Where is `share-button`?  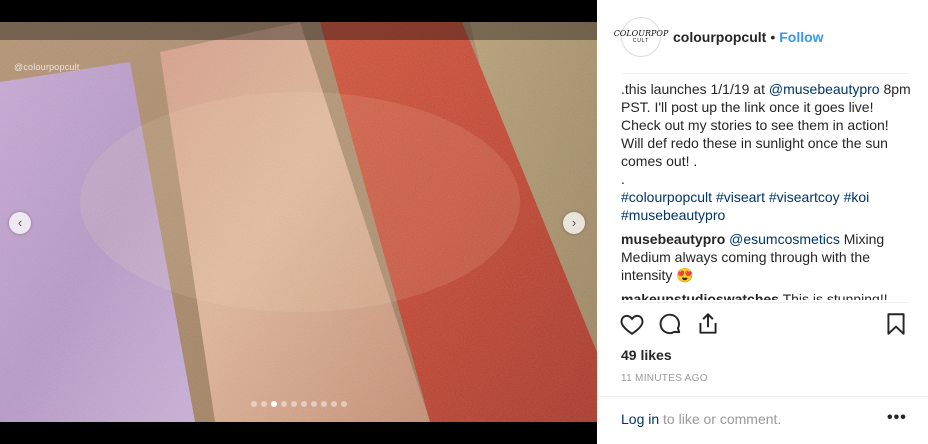
share-button is located at coordinates (709, 325).